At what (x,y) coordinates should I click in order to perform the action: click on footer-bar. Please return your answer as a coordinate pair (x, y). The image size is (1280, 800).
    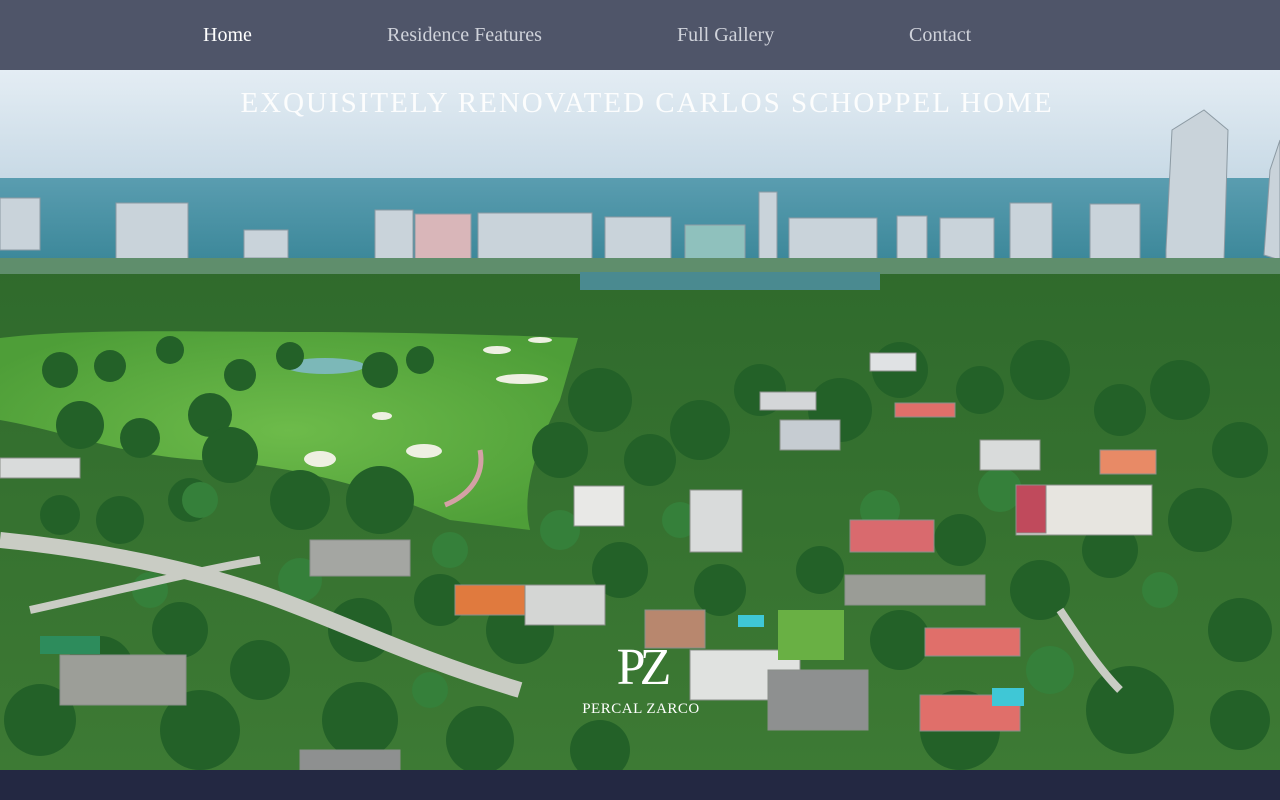
    Looking at the image, I should click on (640, 785).